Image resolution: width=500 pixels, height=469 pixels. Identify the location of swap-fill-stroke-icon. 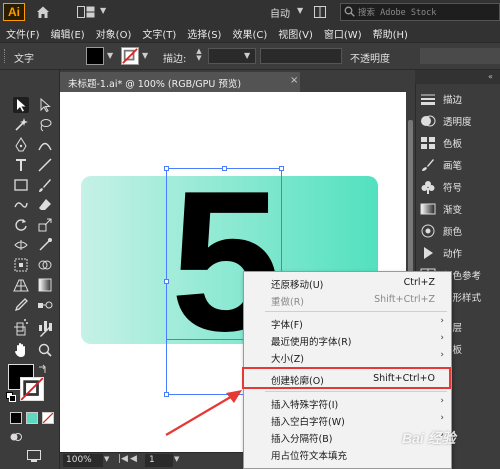
(43, 369).